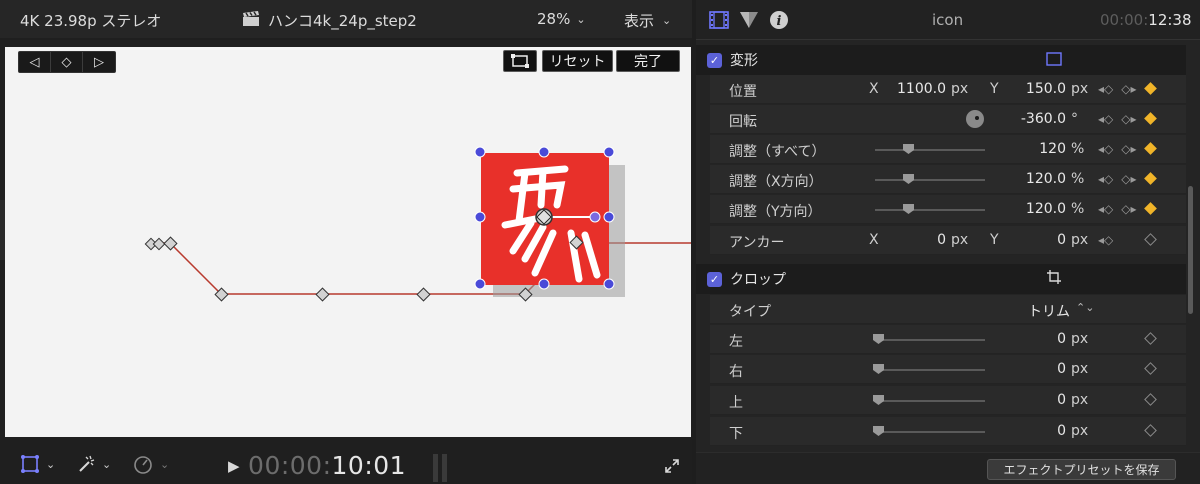 This screenshot has width=1200, height=484. I want to click on color-inspector-tab-icon, so click(749, 20).